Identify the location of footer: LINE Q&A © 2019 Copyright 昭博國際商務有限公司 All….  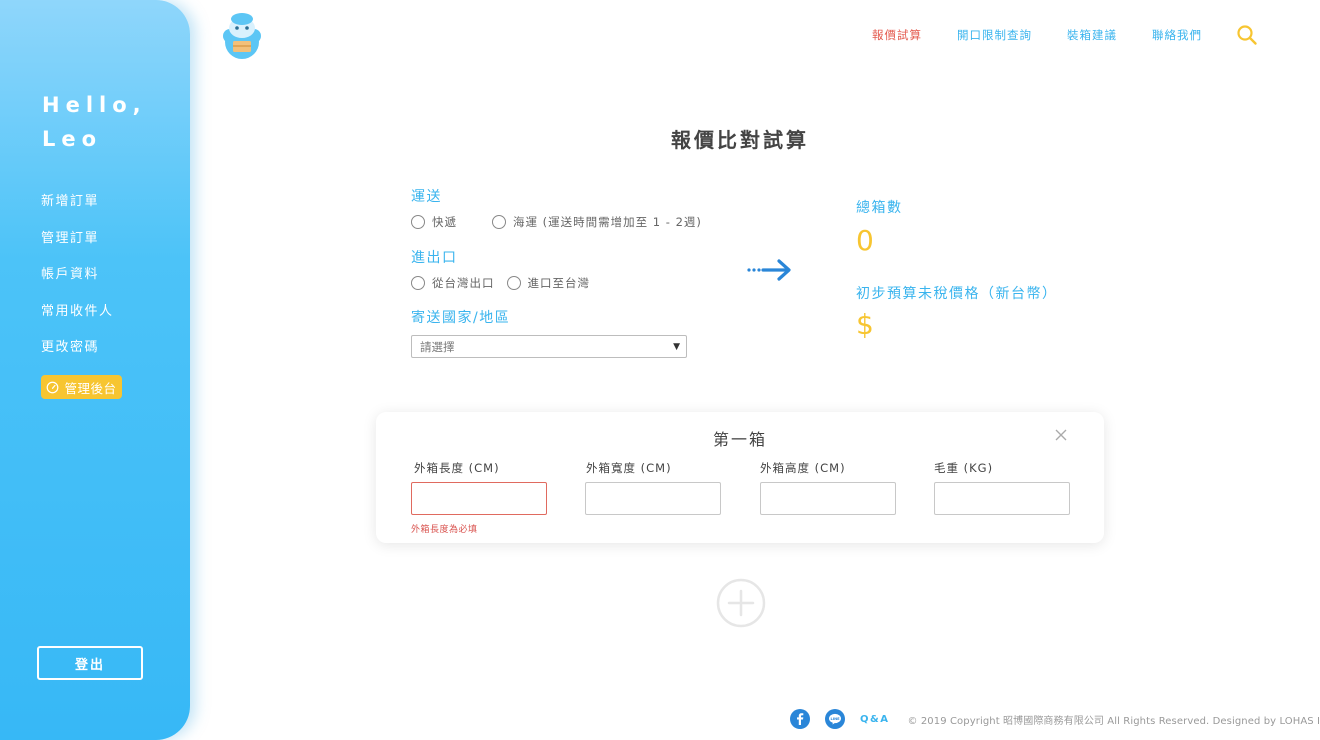
(1055, 719).